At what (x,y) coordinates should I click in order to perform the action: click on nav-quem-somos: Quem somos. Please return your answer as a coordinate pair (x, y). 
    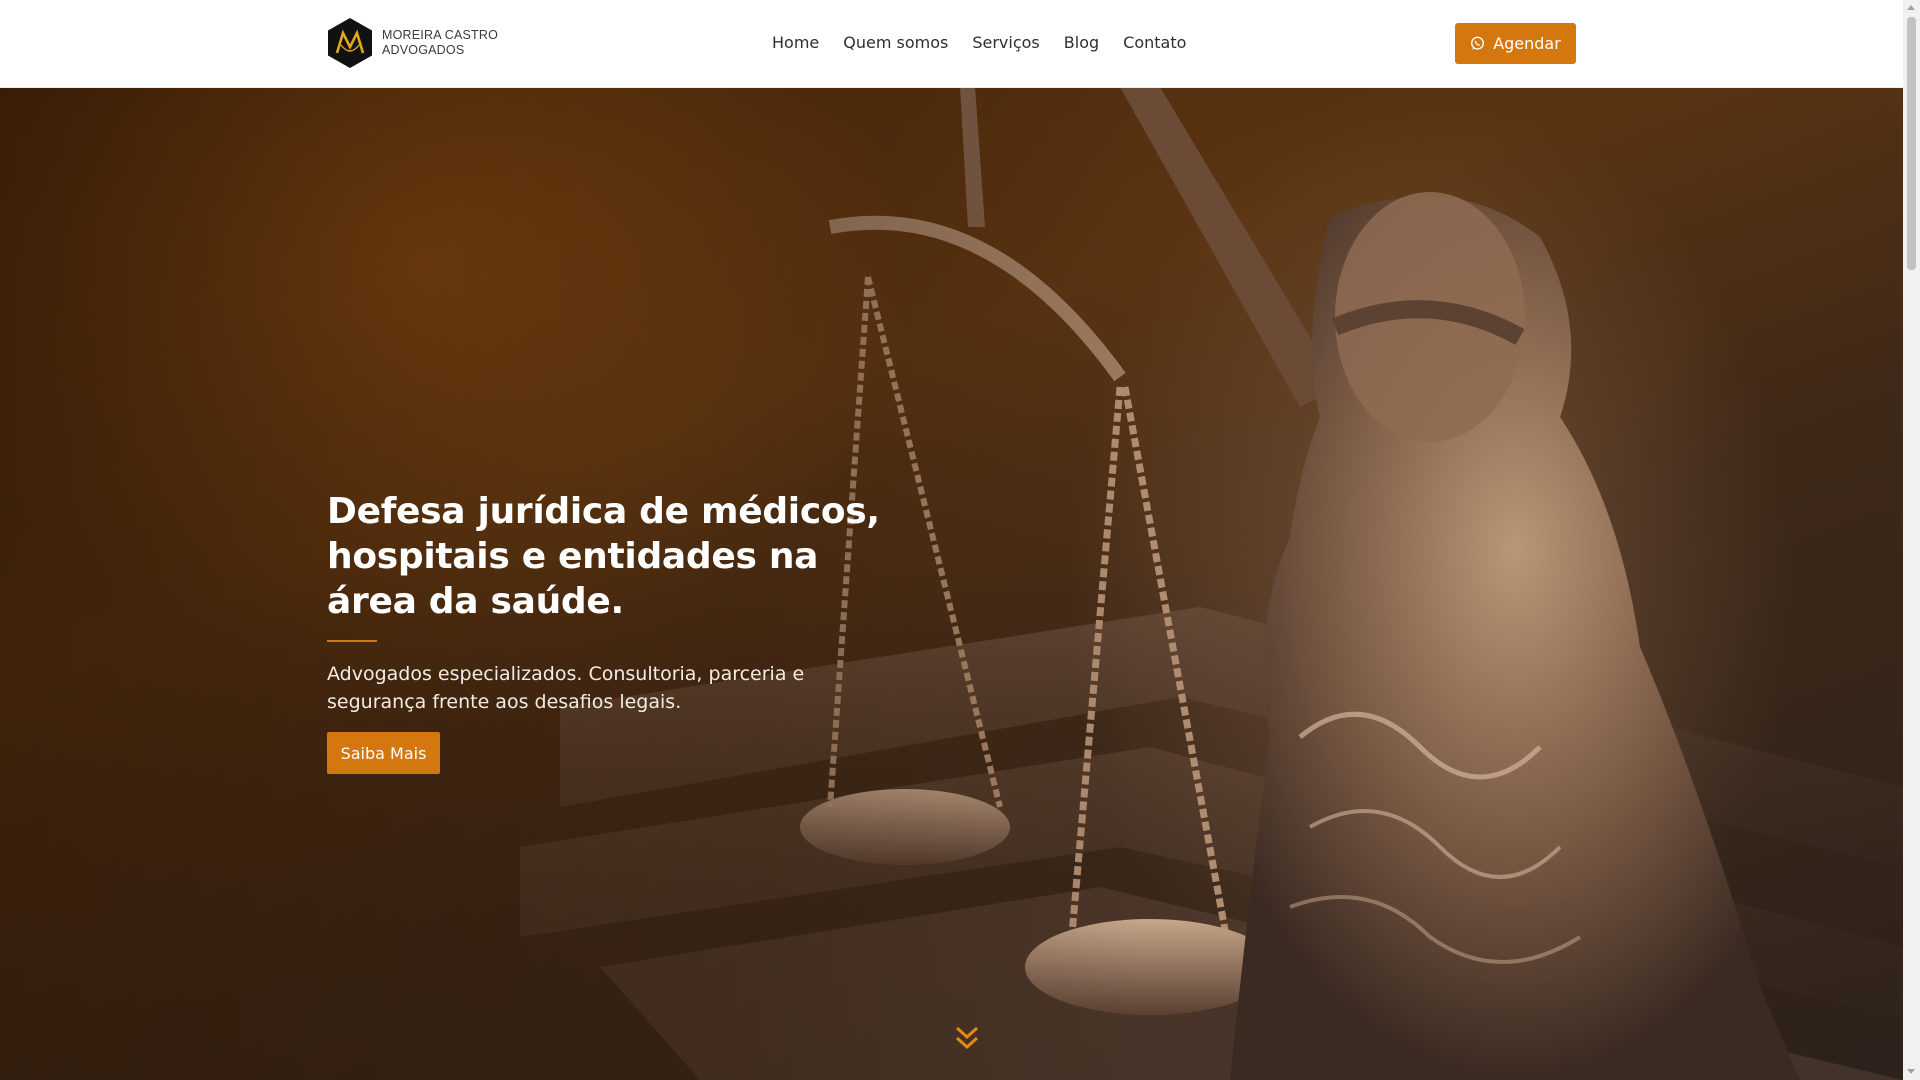
    Looking at the image, I should click on (895, 43).